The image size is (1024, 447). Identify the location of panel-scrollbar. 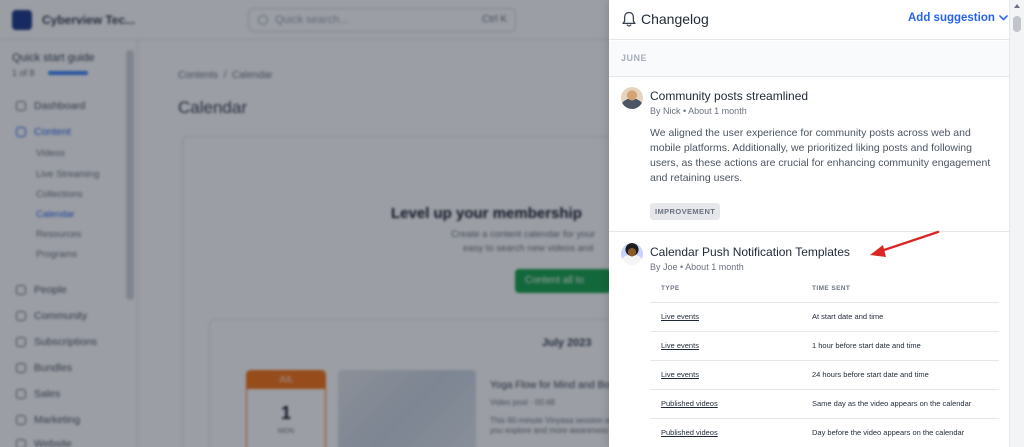
(1016, 223).